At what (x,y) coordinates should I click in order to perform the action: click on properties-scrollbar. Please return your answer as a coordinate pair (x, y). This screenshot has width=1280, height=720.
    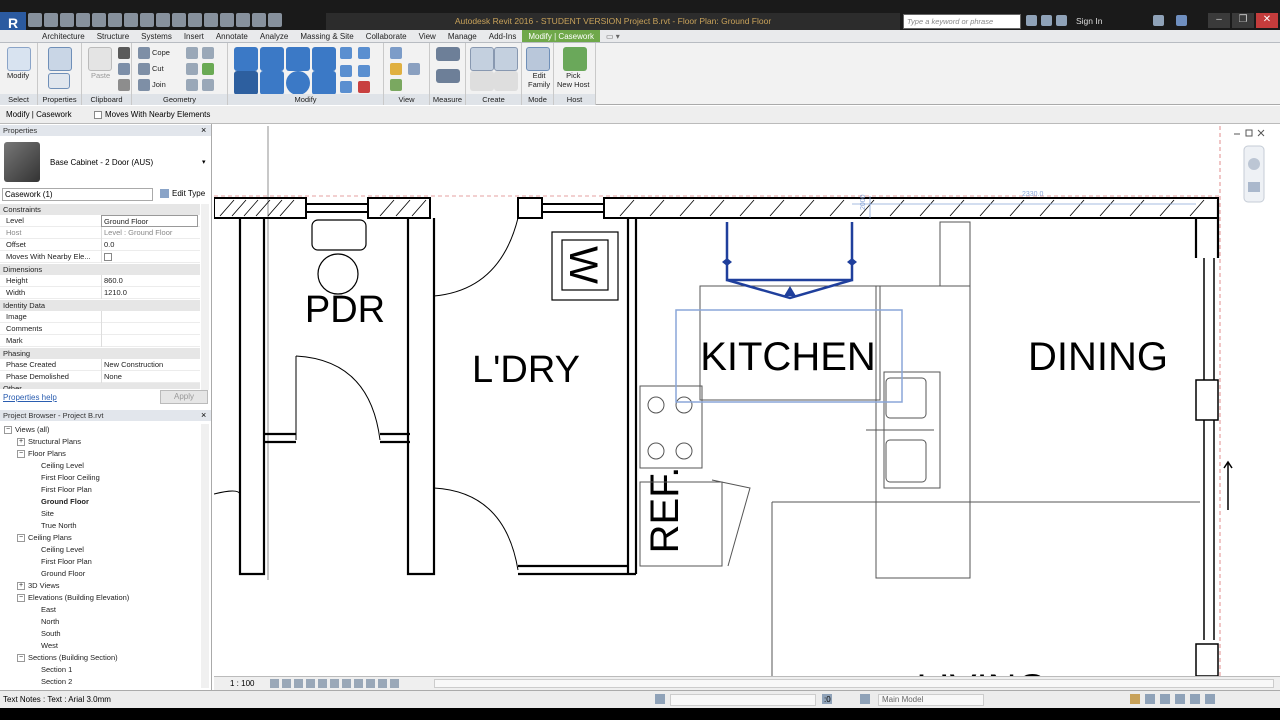
    Looking at the image, I should click on (205, 297).